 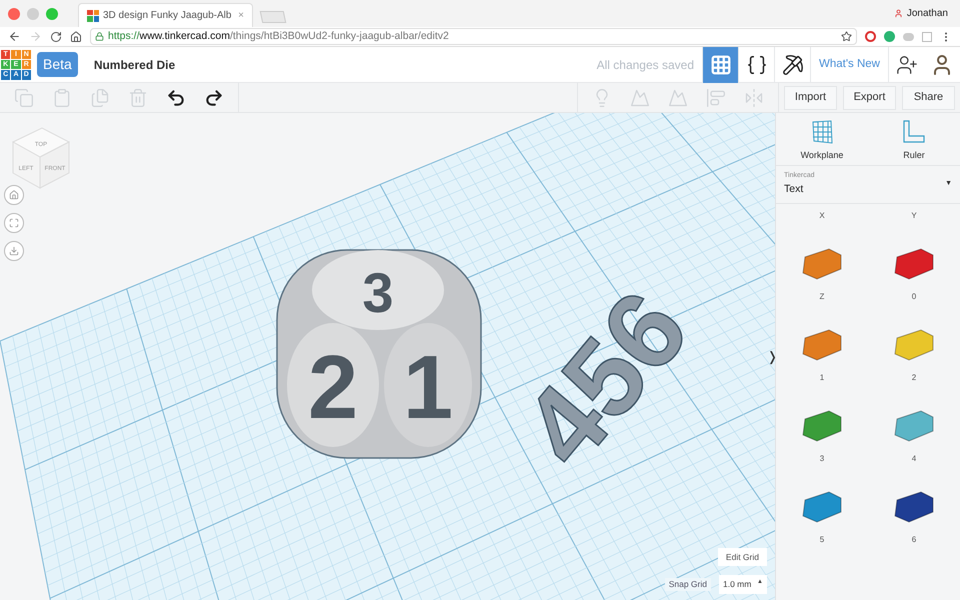 What do you see at coordinates (794, 189) in the screenshot?
I see `library-name: Text` at bounding box center [794, 189].